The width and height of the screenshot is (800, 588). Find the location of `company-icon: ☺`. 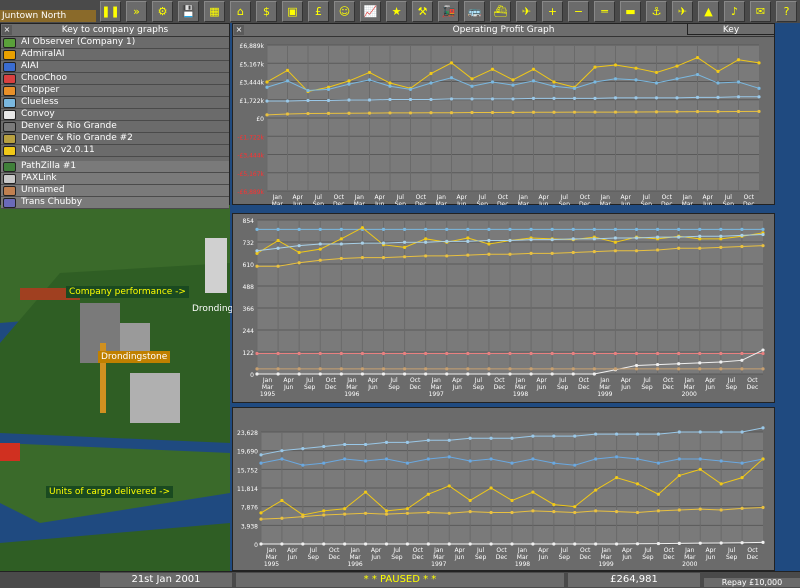

company-icon: ☺ is located at coordinates (344, 11).